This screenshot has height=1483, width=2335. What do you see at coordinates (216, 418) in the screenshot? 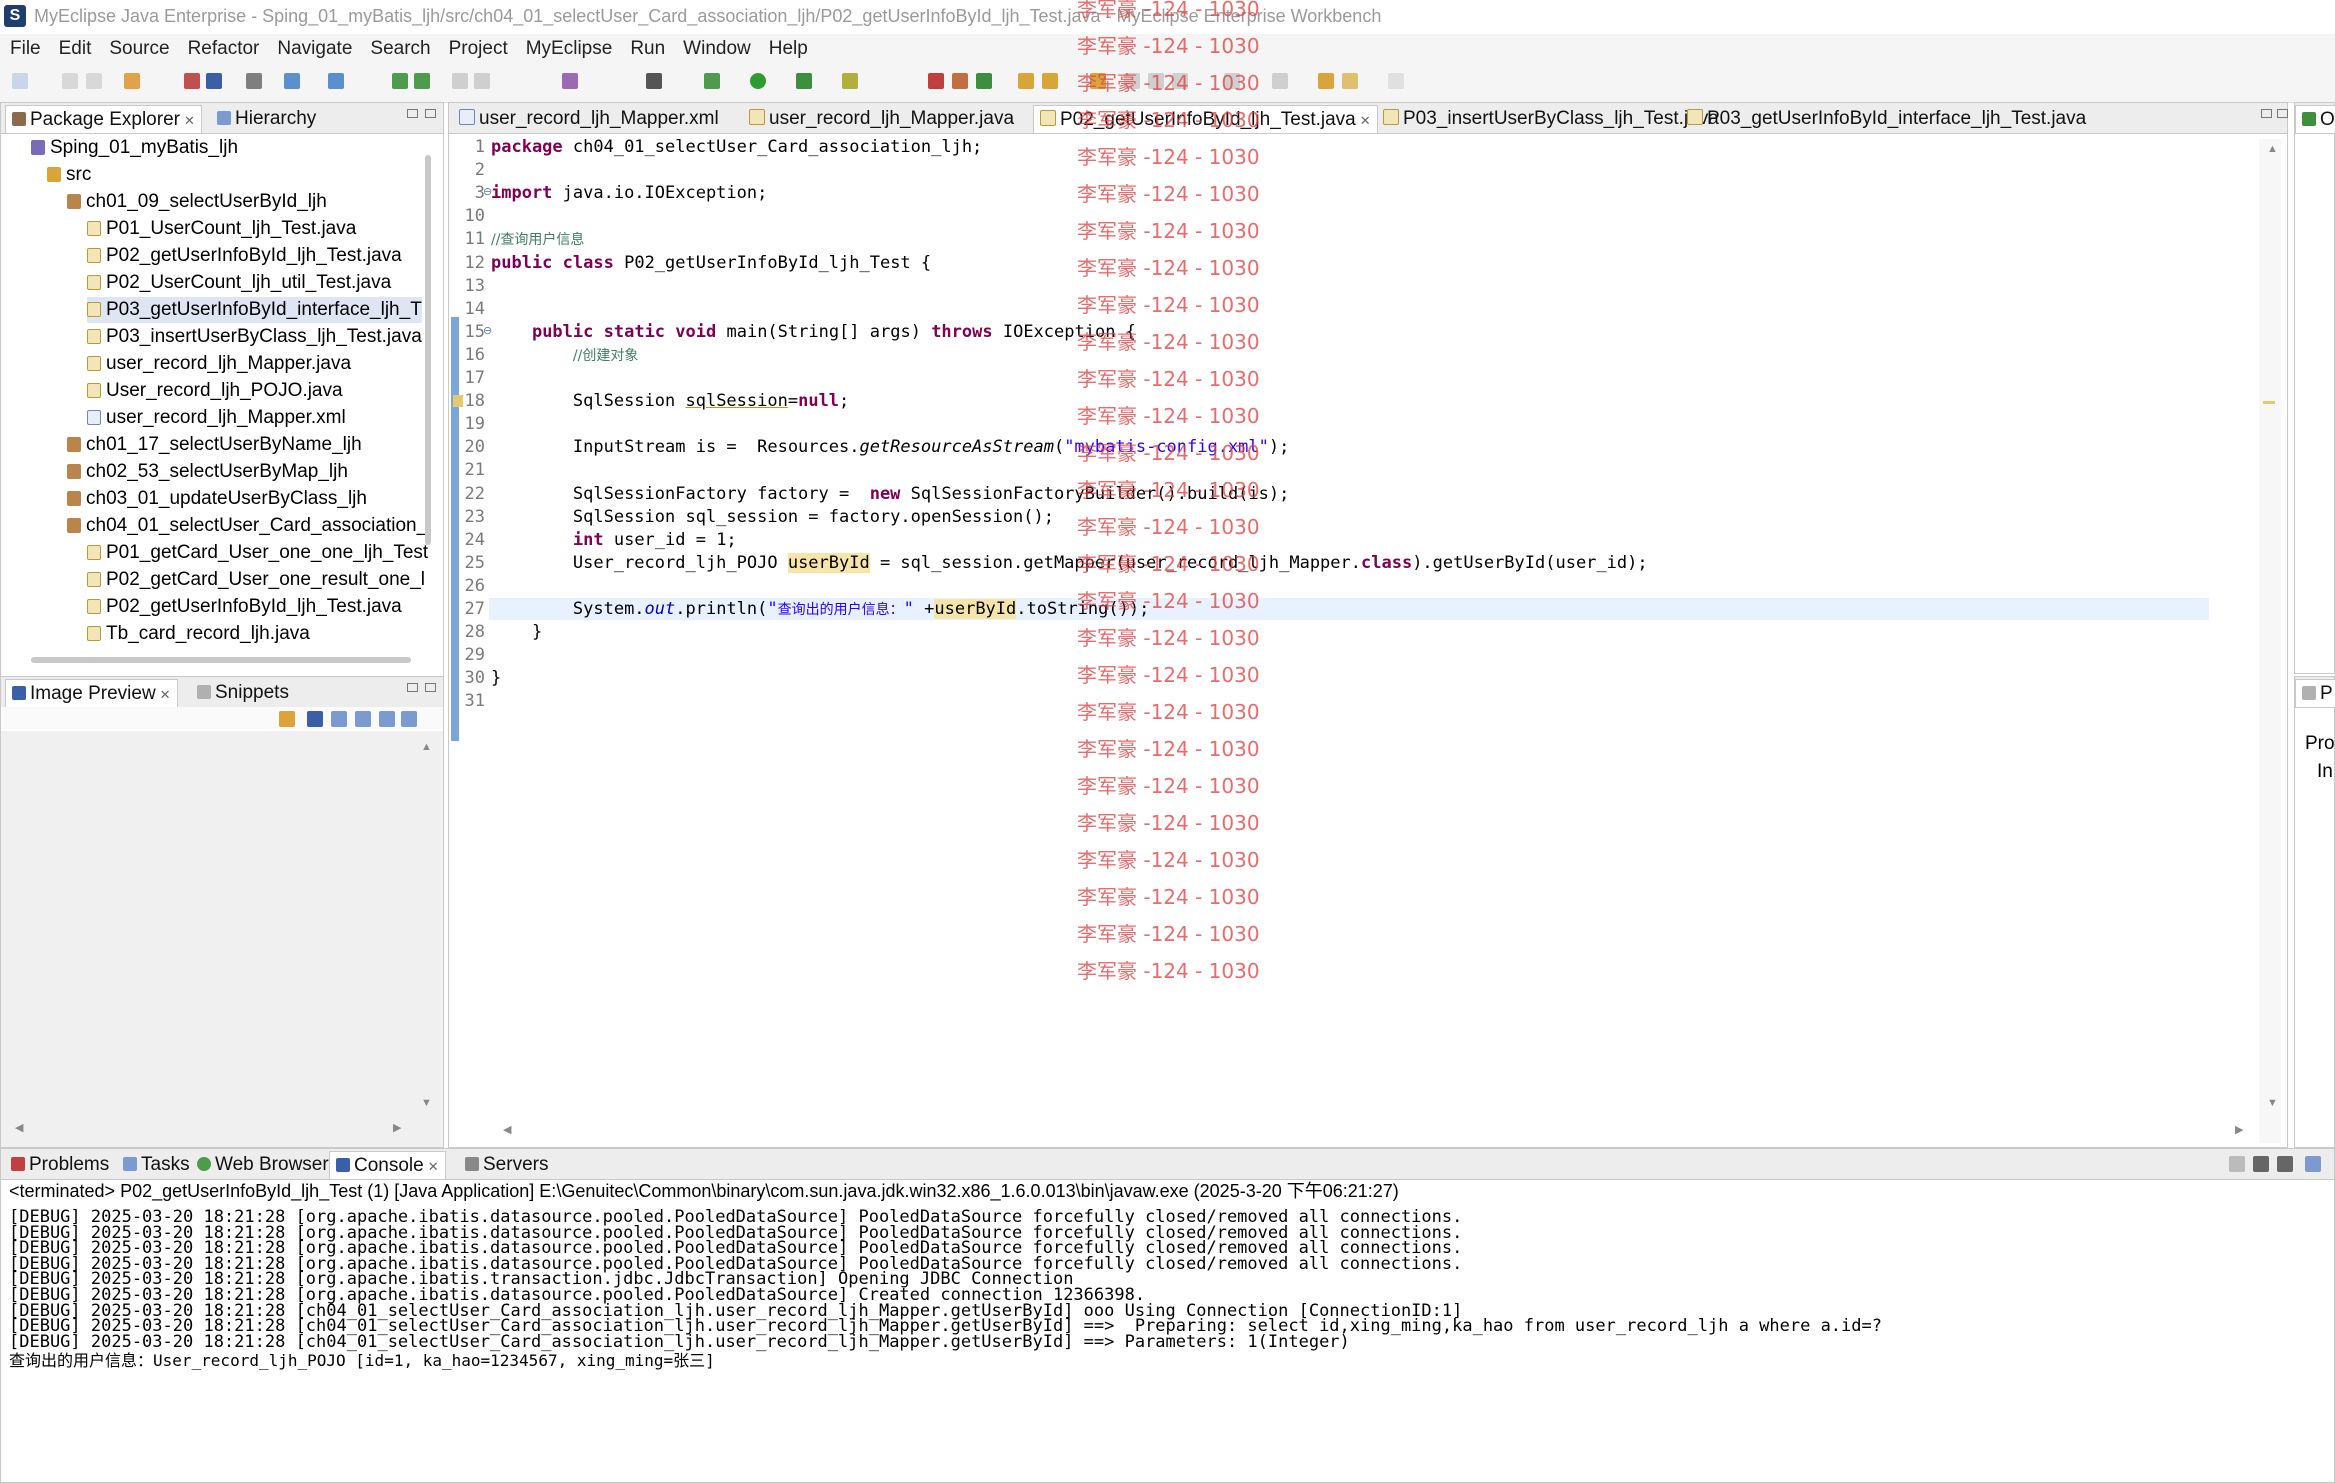
I see `tree-item: user_record_ljh_Mapper.xml` at bounding box center [216, 418].